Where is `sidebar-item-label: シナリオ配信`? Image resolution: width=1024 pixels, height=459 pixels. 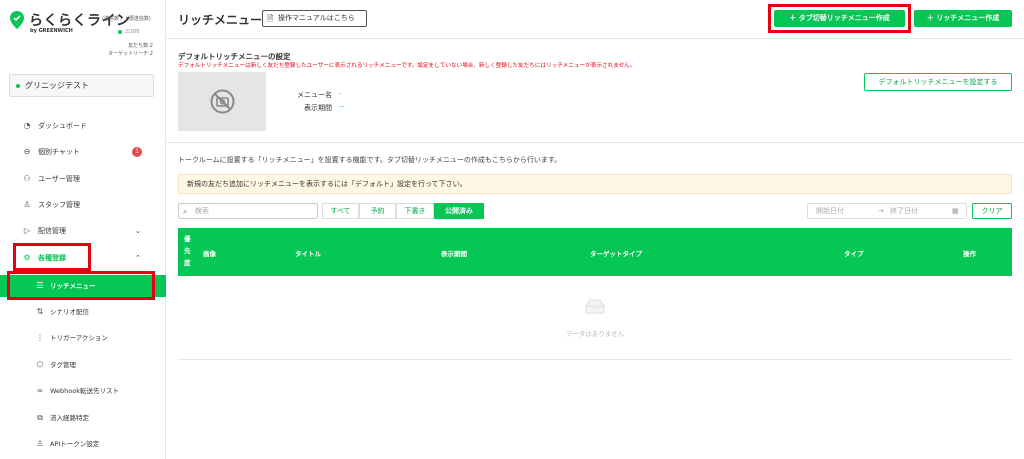
sidebar-item-label: シナリオ配信 is located at coordinates (69, 312).